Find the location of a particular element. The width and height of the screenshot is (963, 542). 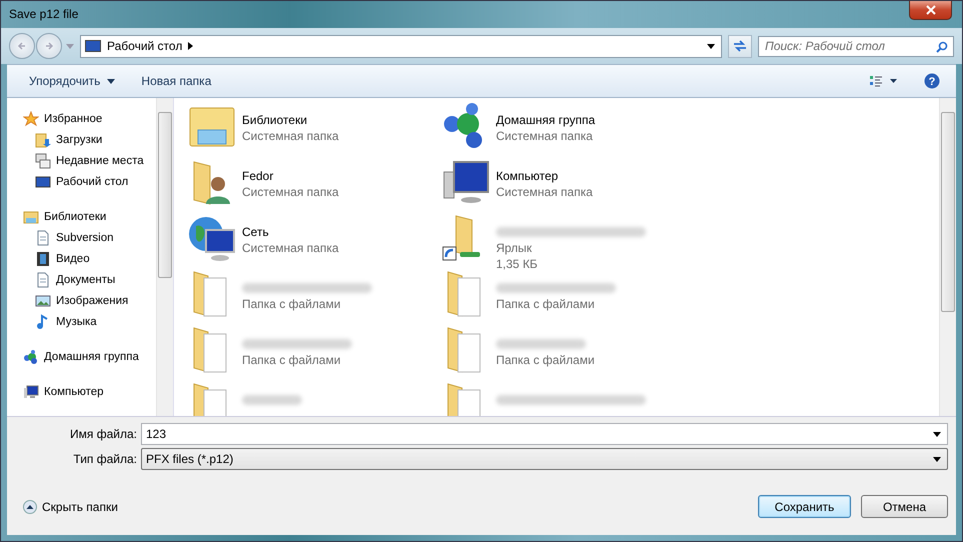

star-icon is located at coordinates (31, 118).